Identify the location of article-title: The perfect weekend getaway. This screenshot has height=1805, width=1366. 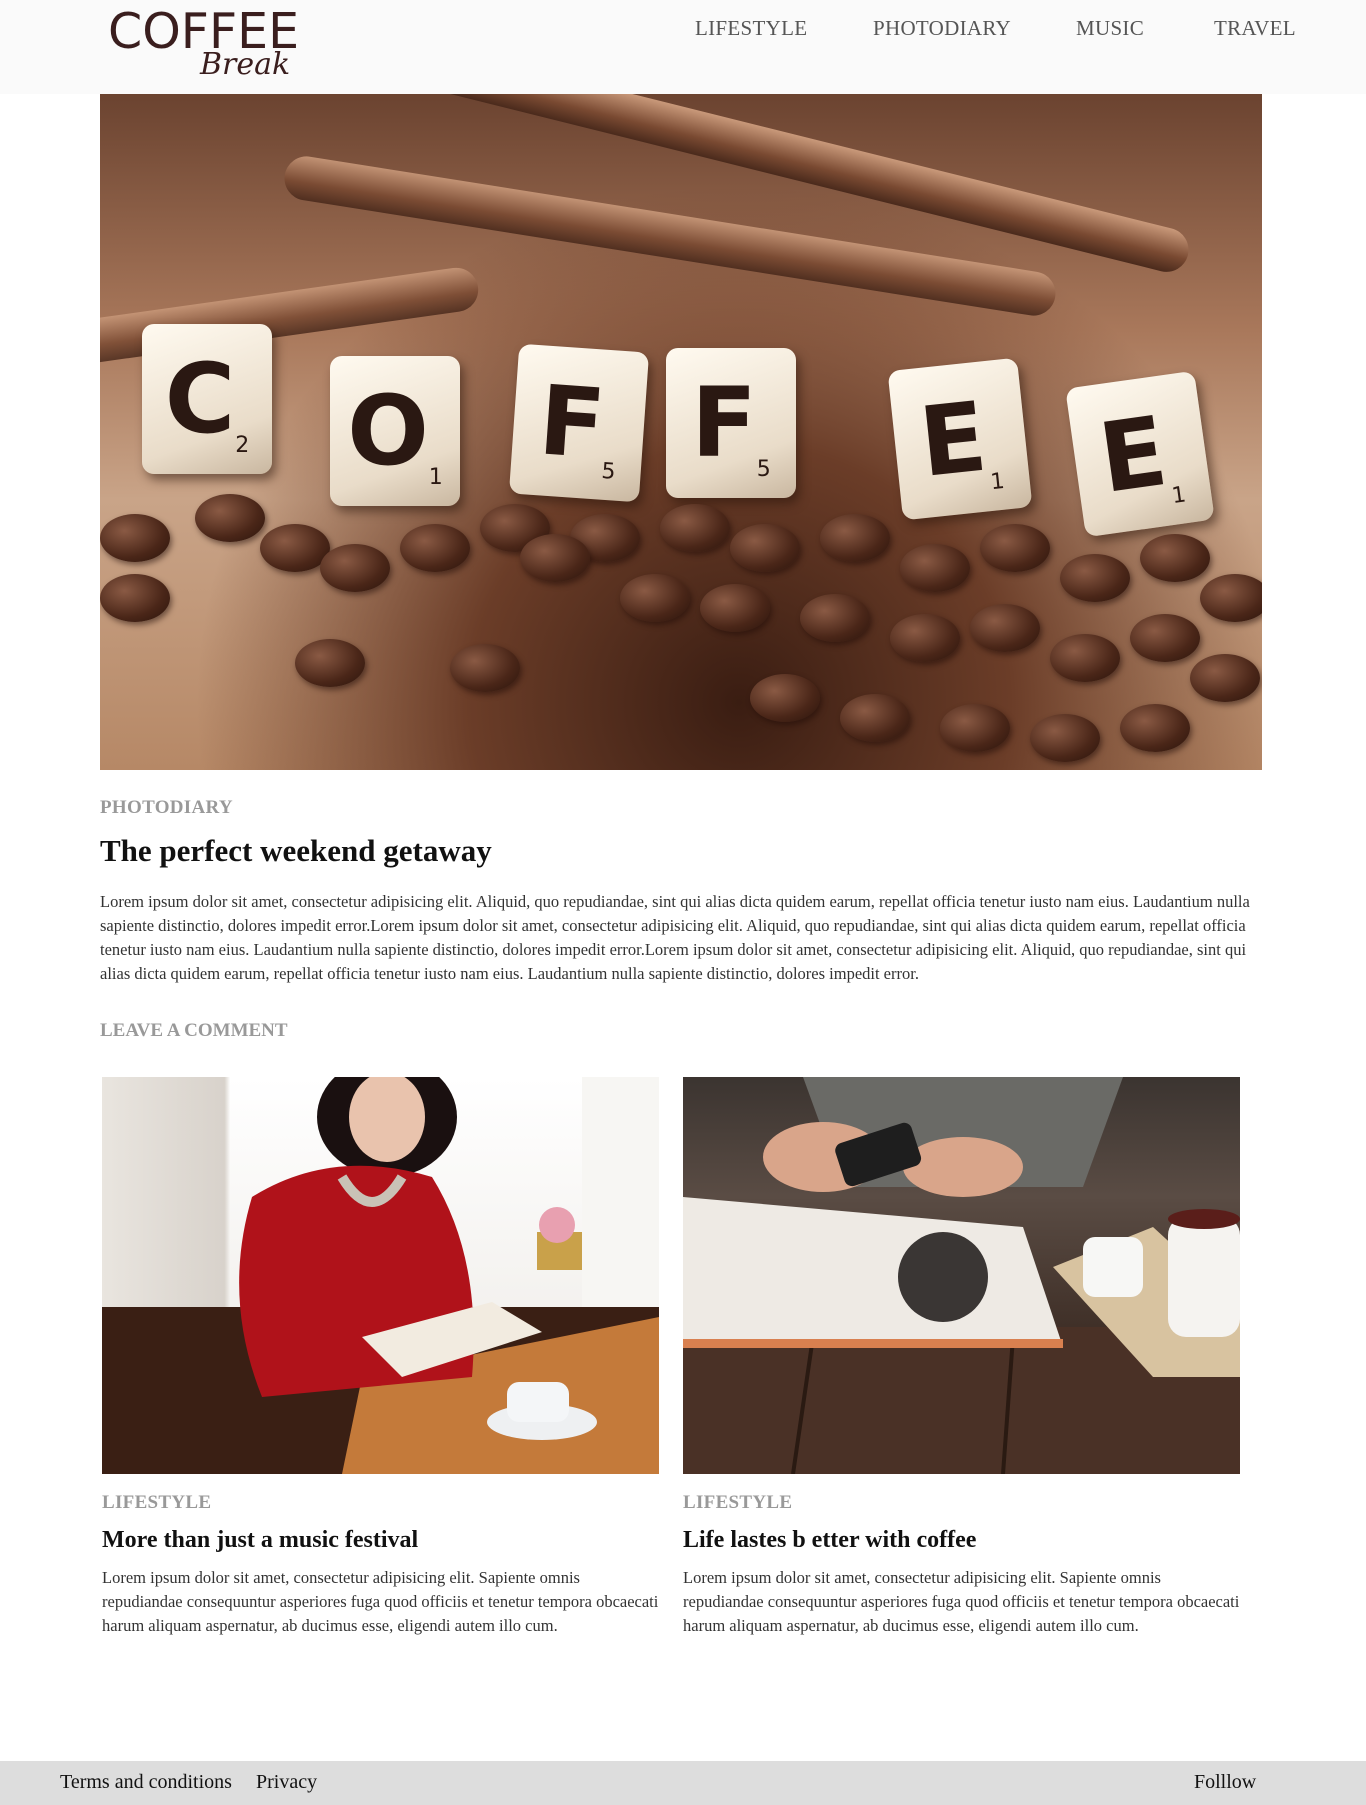
(296, 851).